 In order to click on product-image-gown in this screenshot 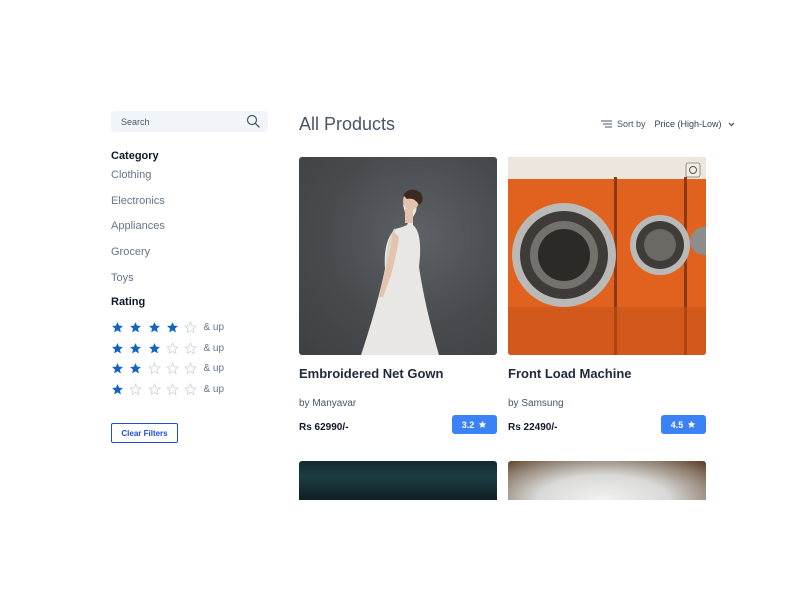, I will do `click(398, 256)`.